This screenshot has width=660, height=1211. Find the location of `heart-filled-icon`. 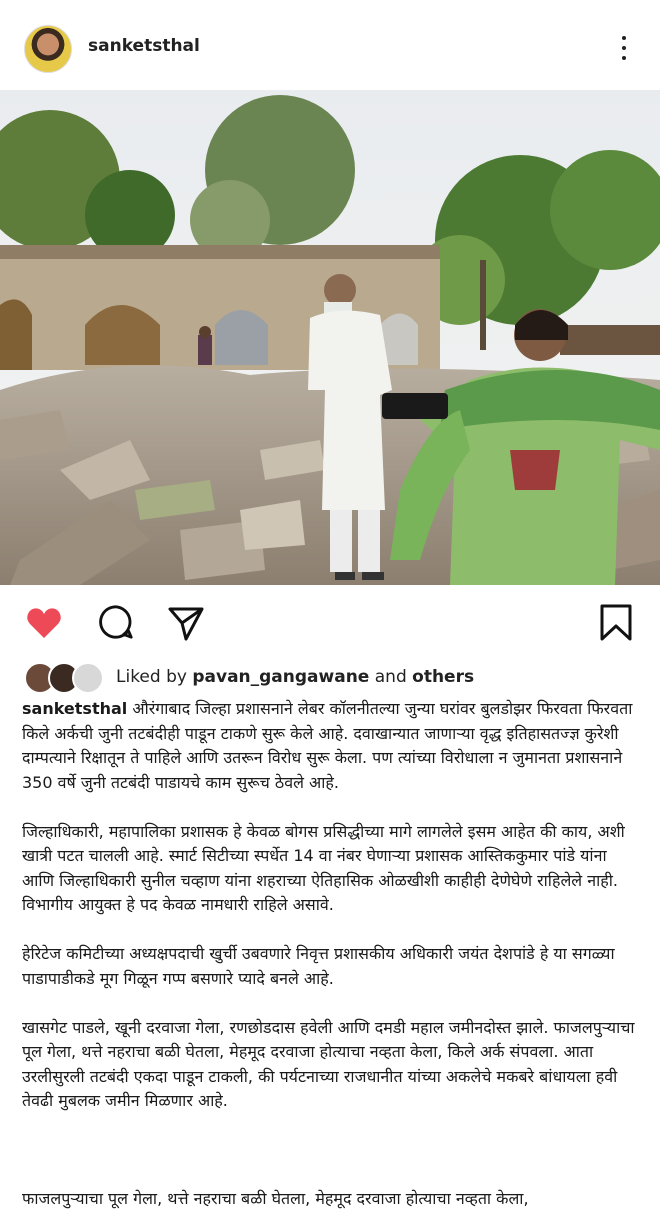

heart-filled-icon is located at coordinates (44, 623).